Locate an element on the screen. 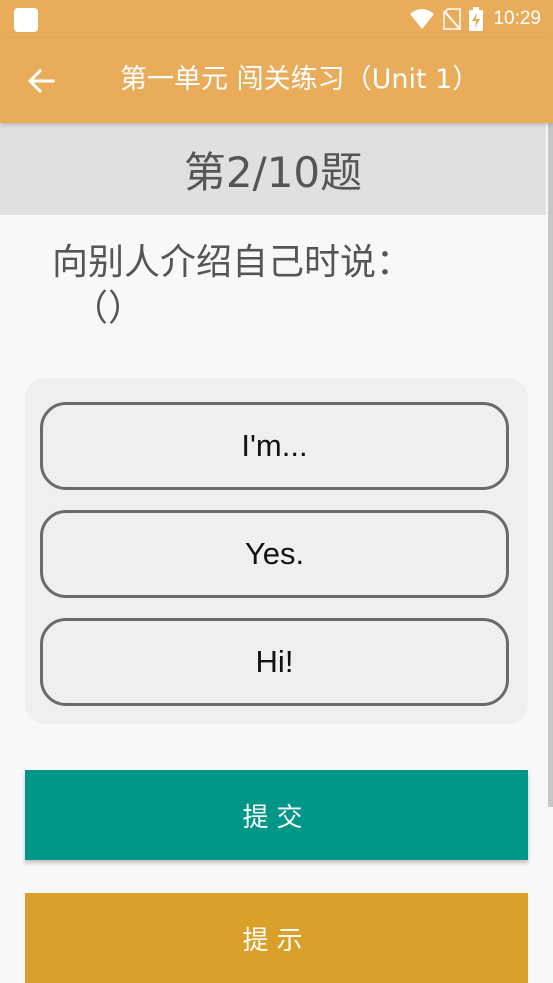 The width and height of the screenshot is (553, 983). option-button: Hi! is located at coordinates (274, 662).